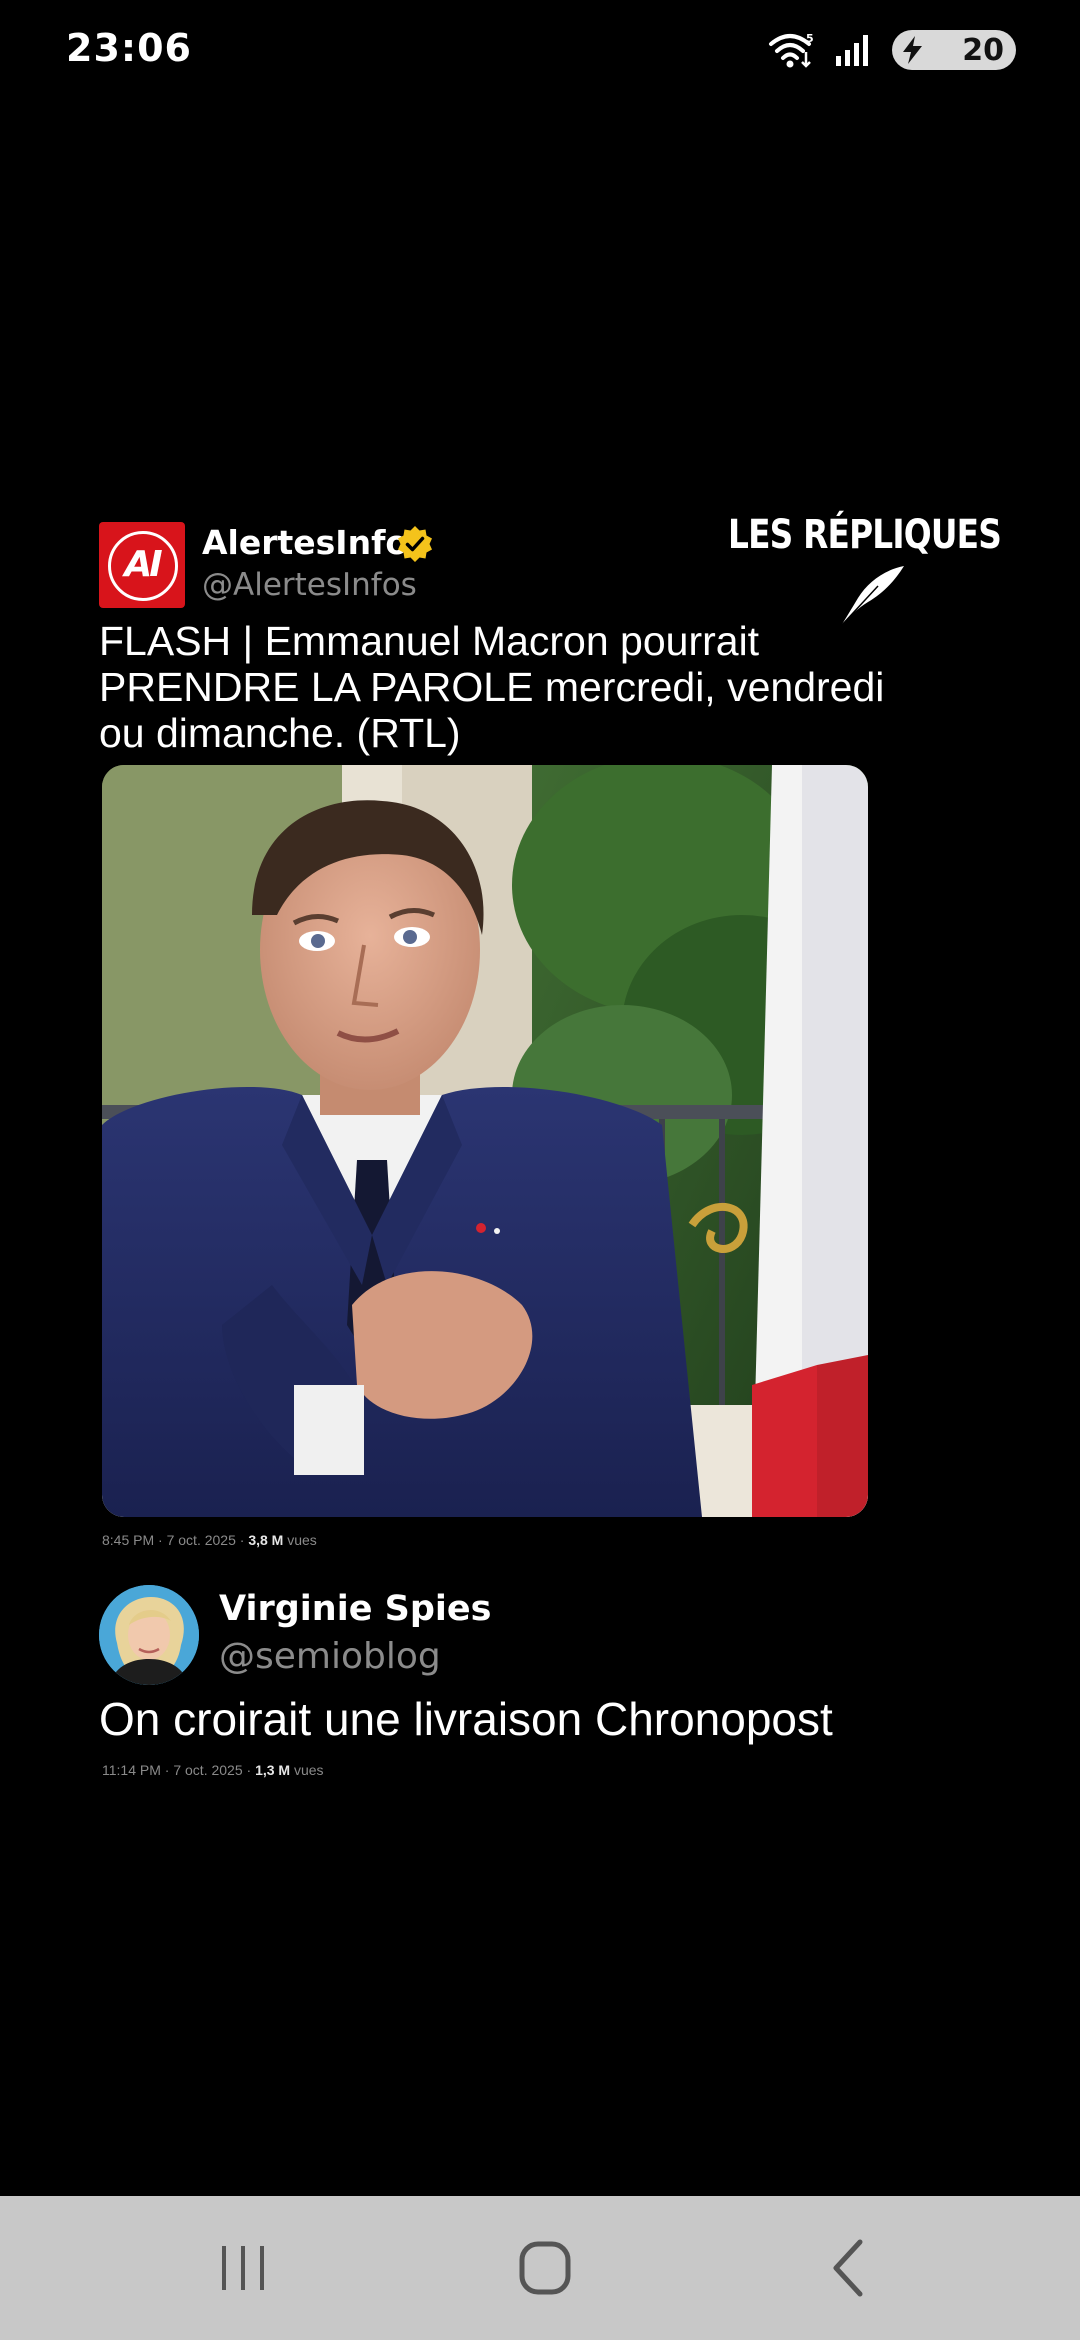  Describe the element at coordinates (302, 1540) in the screenshot. I see `tweet1-views-label: vues` at that location.